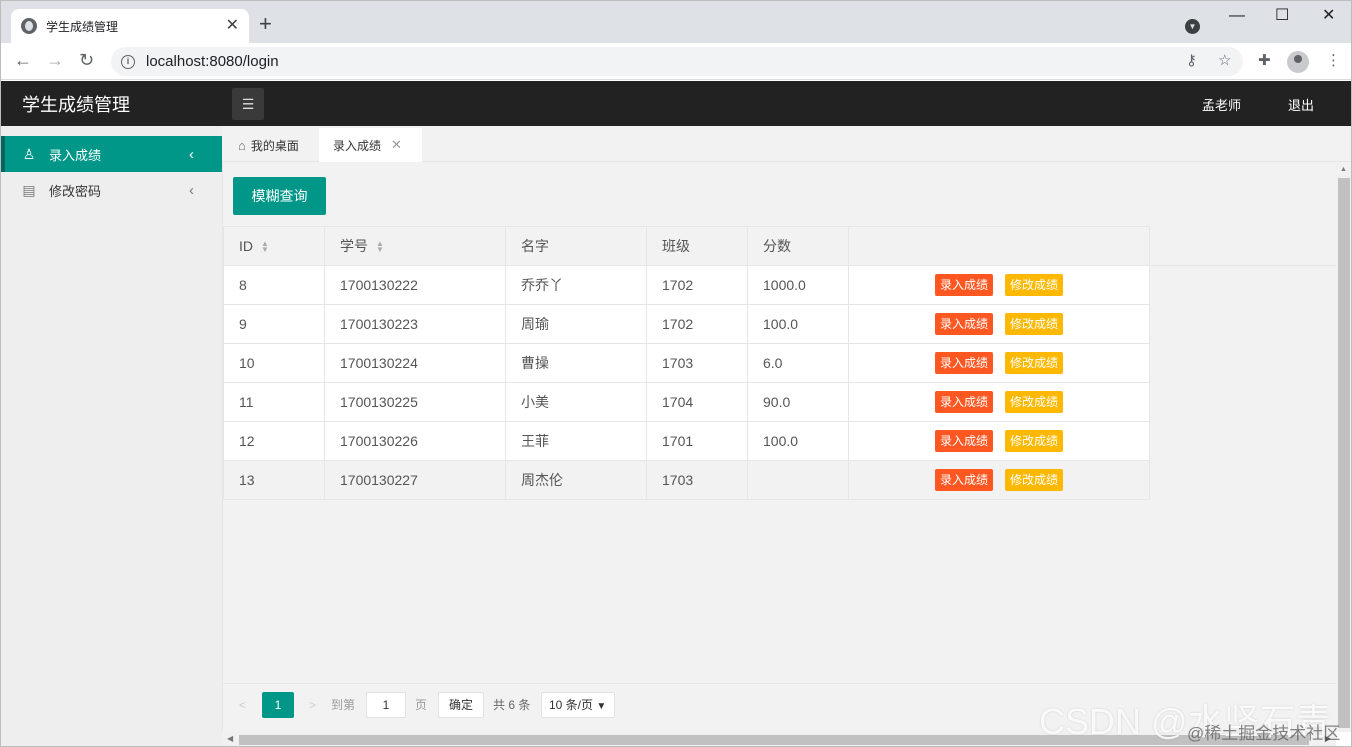 Image resolution: width=1352 pixels, height=747 pixels. Describe the element at coordinates (1301, 104) in the screenshot. I see `logout-link: 退出` at that location.